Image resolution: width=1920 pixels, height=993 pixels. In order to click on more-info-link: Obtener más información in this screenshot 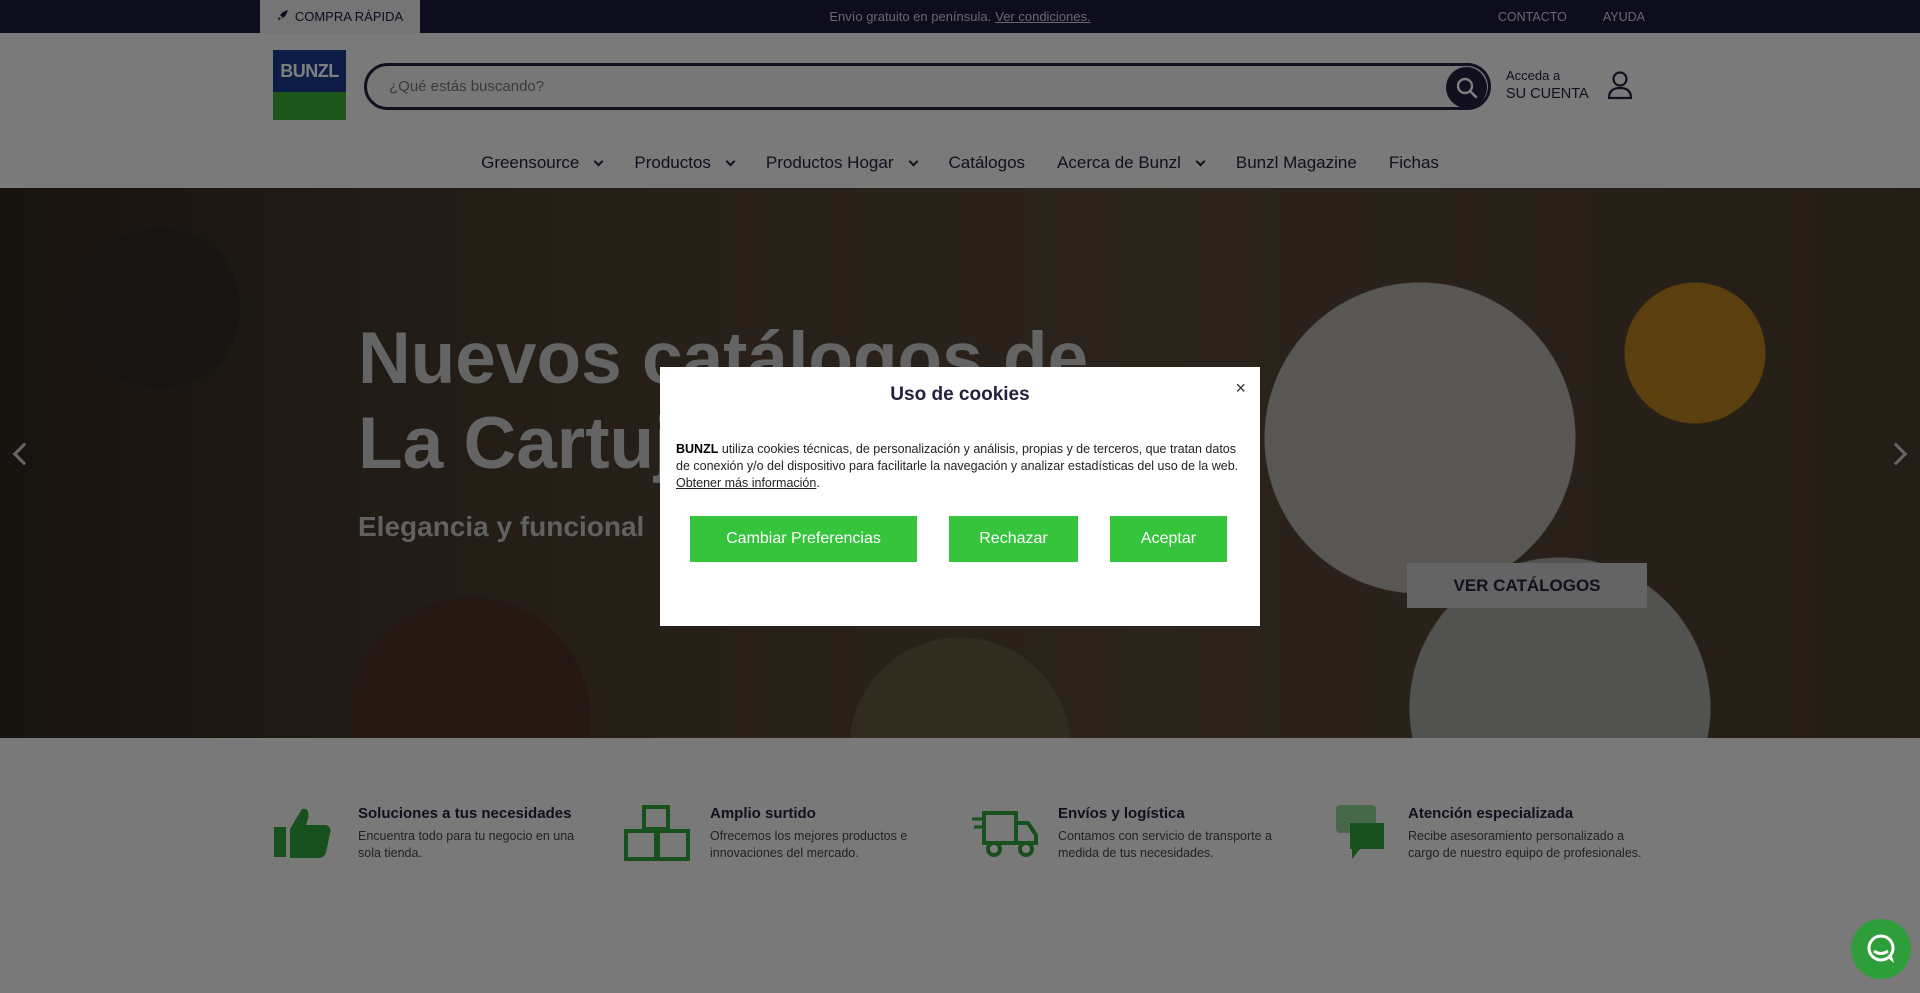, I will do `click(746, 483)`.